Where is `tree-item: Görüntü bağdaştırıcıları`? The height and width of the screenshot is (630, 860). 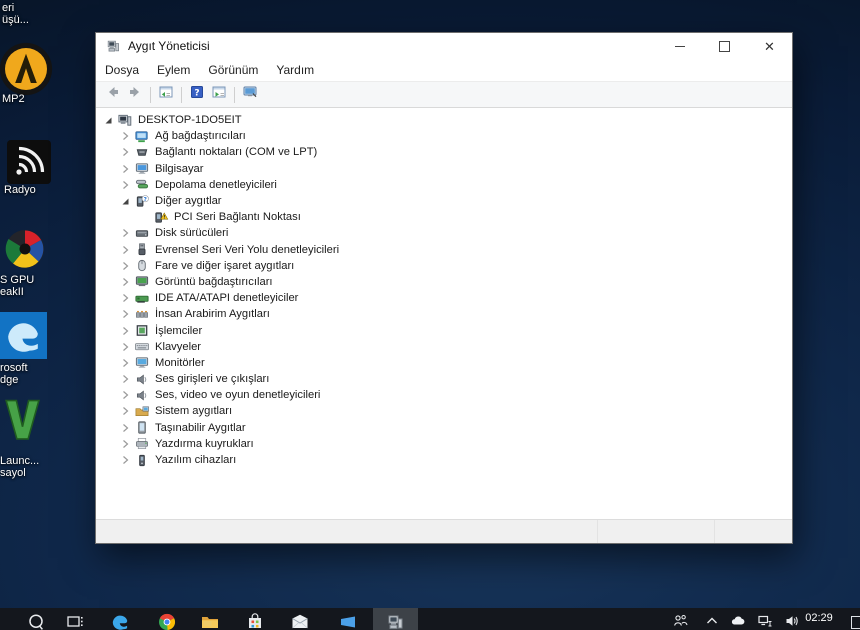
tree-item: Görüntü bağdaştırıcıları is located at coordinates (444, 282).